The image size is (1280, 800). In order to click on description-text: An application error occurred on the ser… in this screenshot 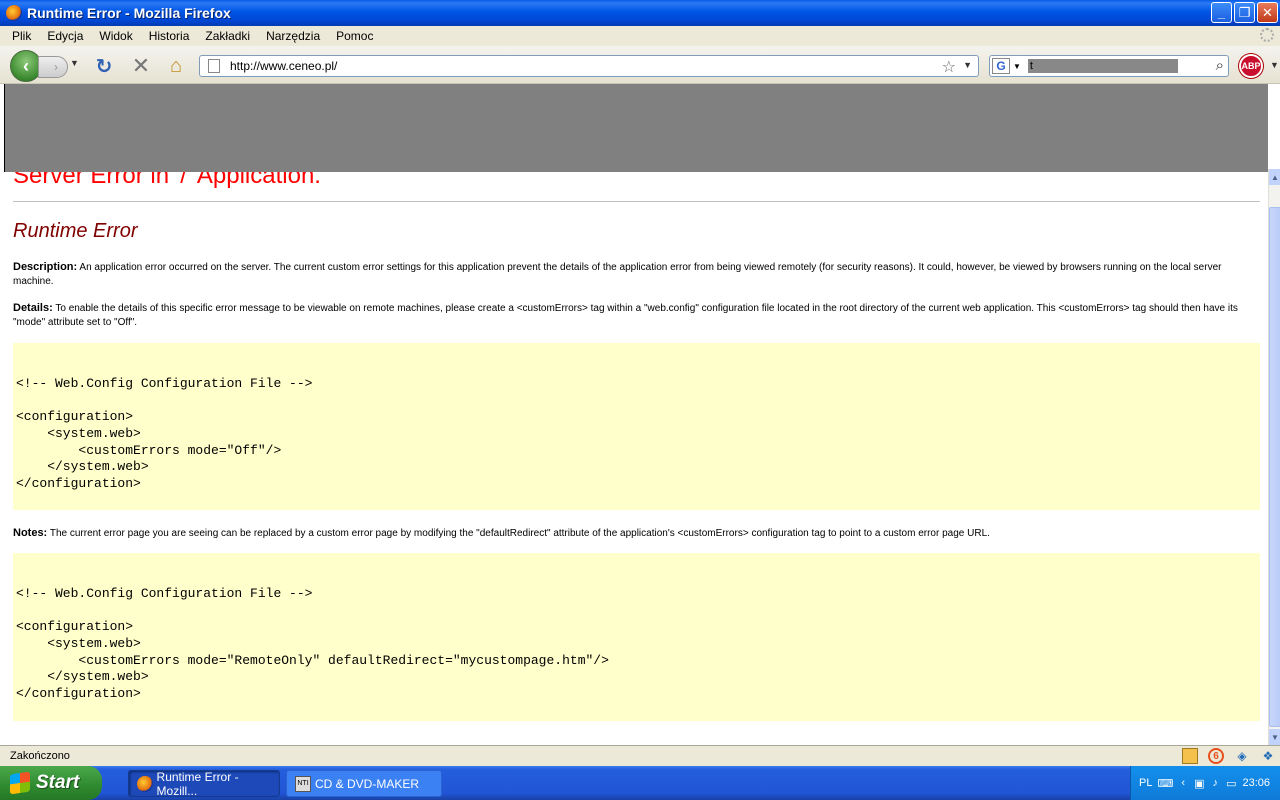, I will do `click(617, 274)`.